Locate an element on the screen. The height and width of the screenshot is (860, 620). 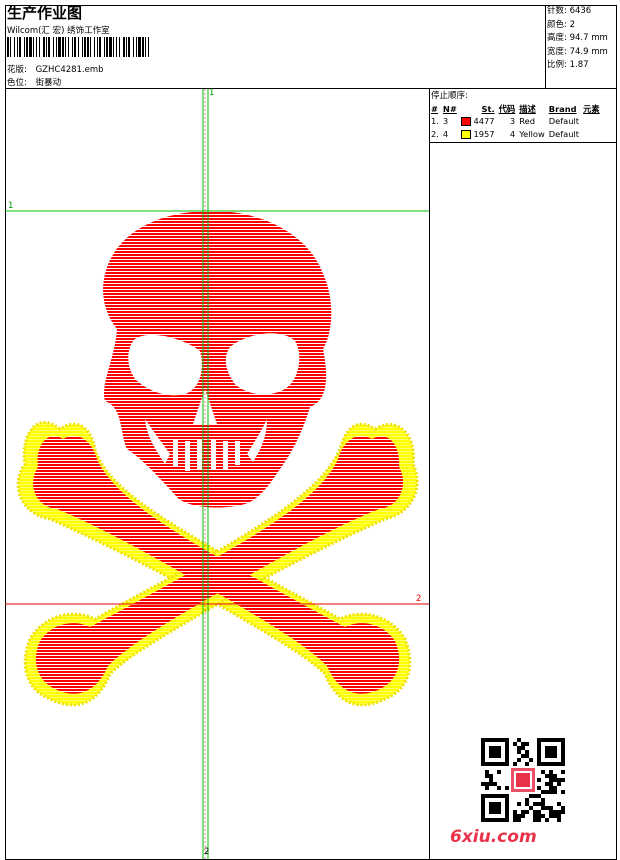
design-label: 花版: is located at coordinates (17, 70).